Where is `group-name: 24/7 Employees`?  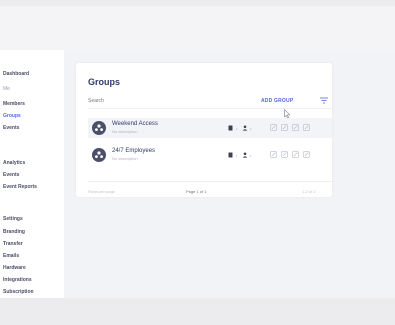 group-name: 24/7 Employees is located at coordinates (133, 151).